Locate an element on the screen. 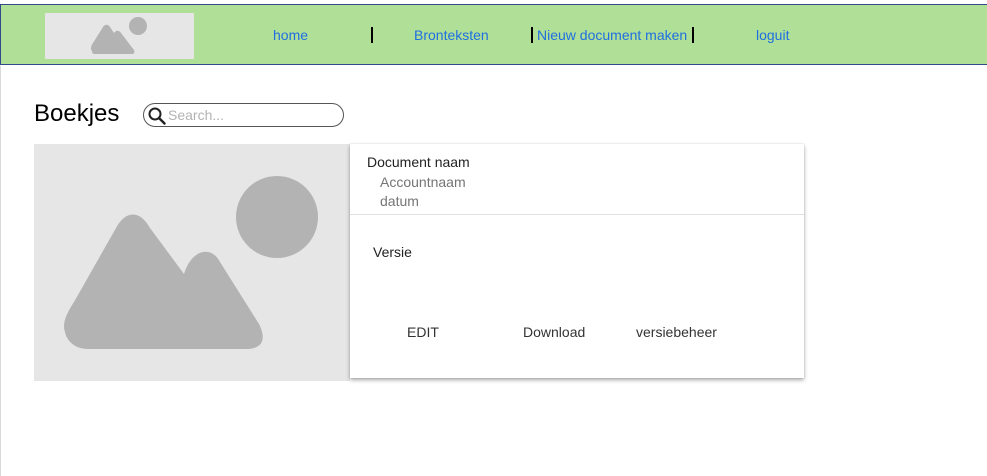  page-title: Boekjes is located at coordinates (77, 113).